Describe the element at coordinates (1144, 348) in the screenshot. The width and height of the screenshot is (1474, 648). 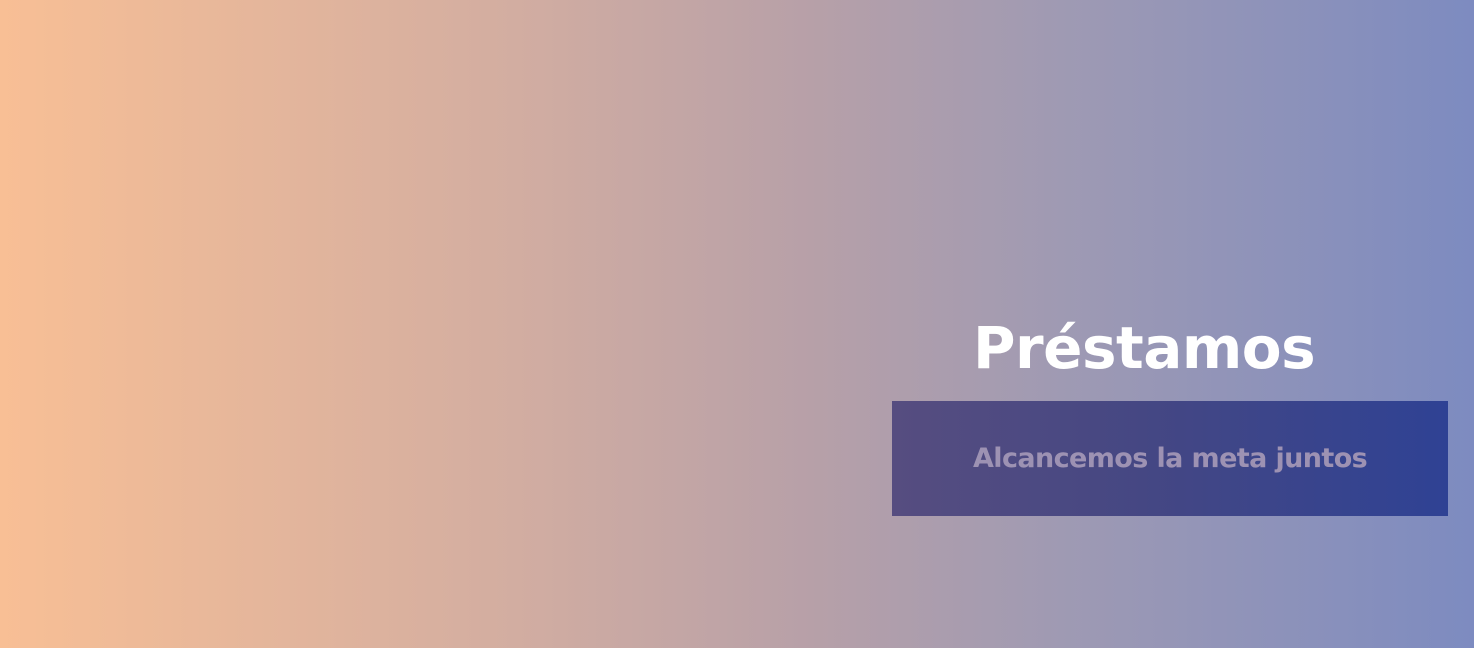
I see `page-title: Préstamos` at that location.